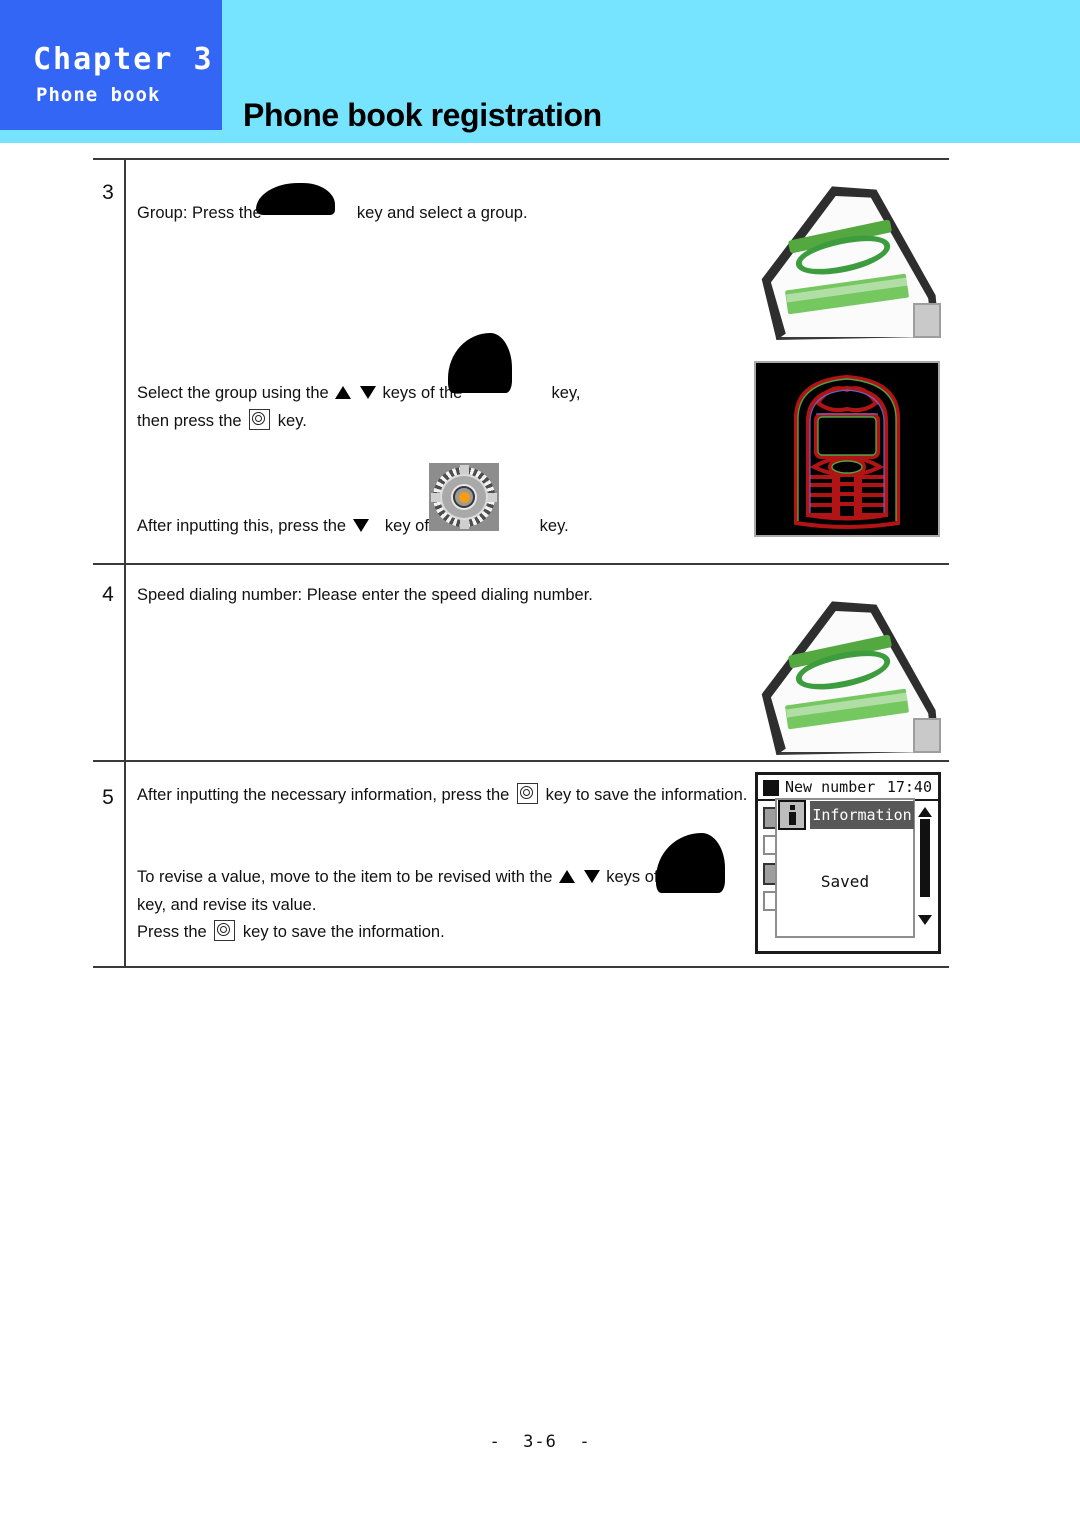  Describe the element at coordinates (925, 858) in the screenshot. I see `scrollbar-thumb` at that location.